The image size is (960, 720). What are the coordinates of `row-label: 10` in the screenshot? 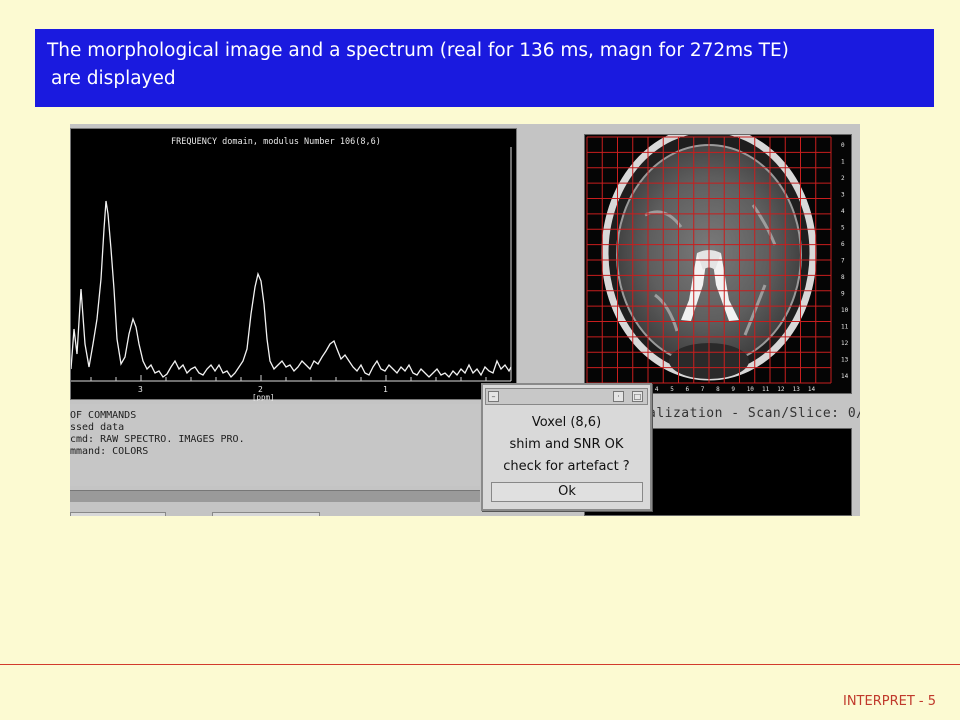 It's located at (845, 310).